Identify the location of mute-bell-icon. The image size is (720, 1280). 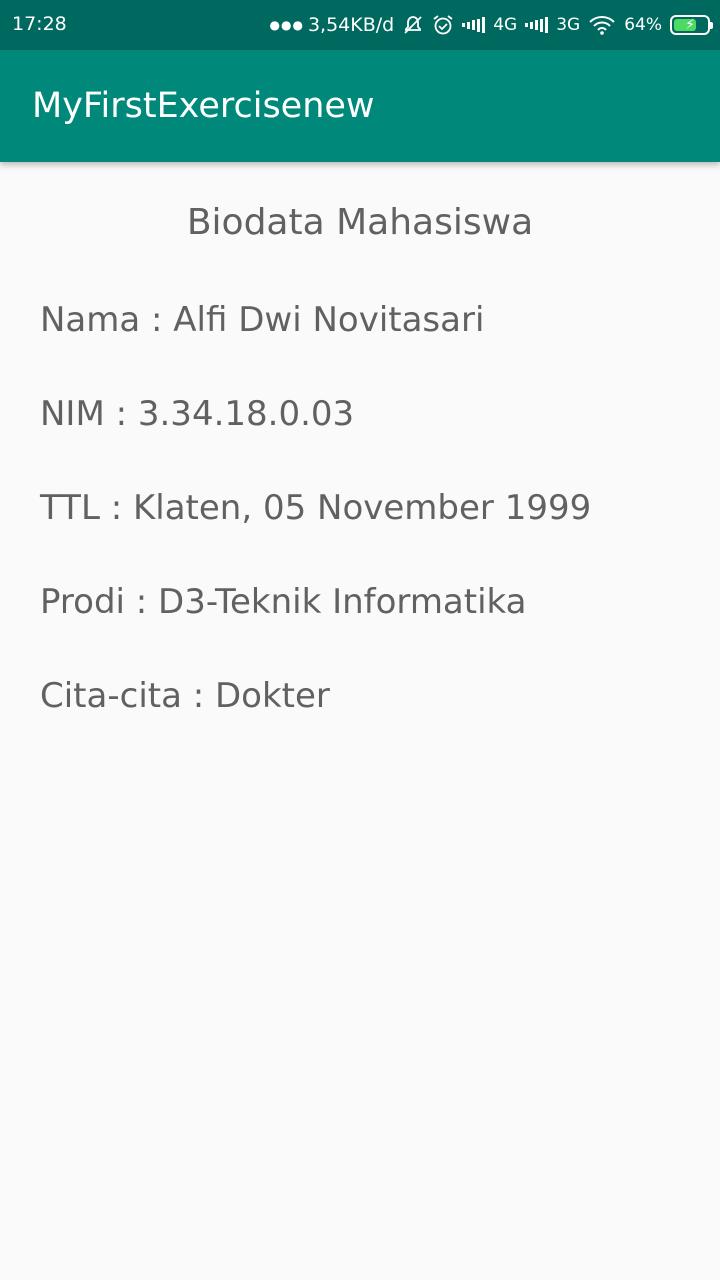
(413, 25).